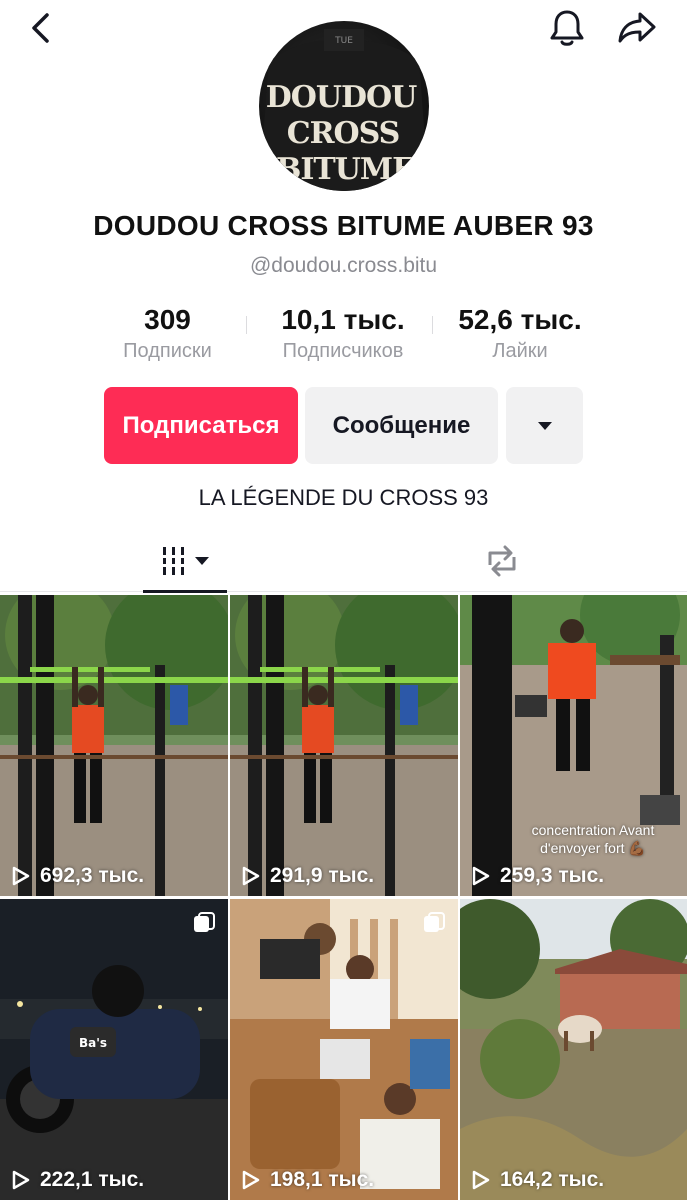  What do you see at coordinates (167, 351) in the screenshot?
I see `stat-following-label: Подписки` at bounding box center [167, 351].